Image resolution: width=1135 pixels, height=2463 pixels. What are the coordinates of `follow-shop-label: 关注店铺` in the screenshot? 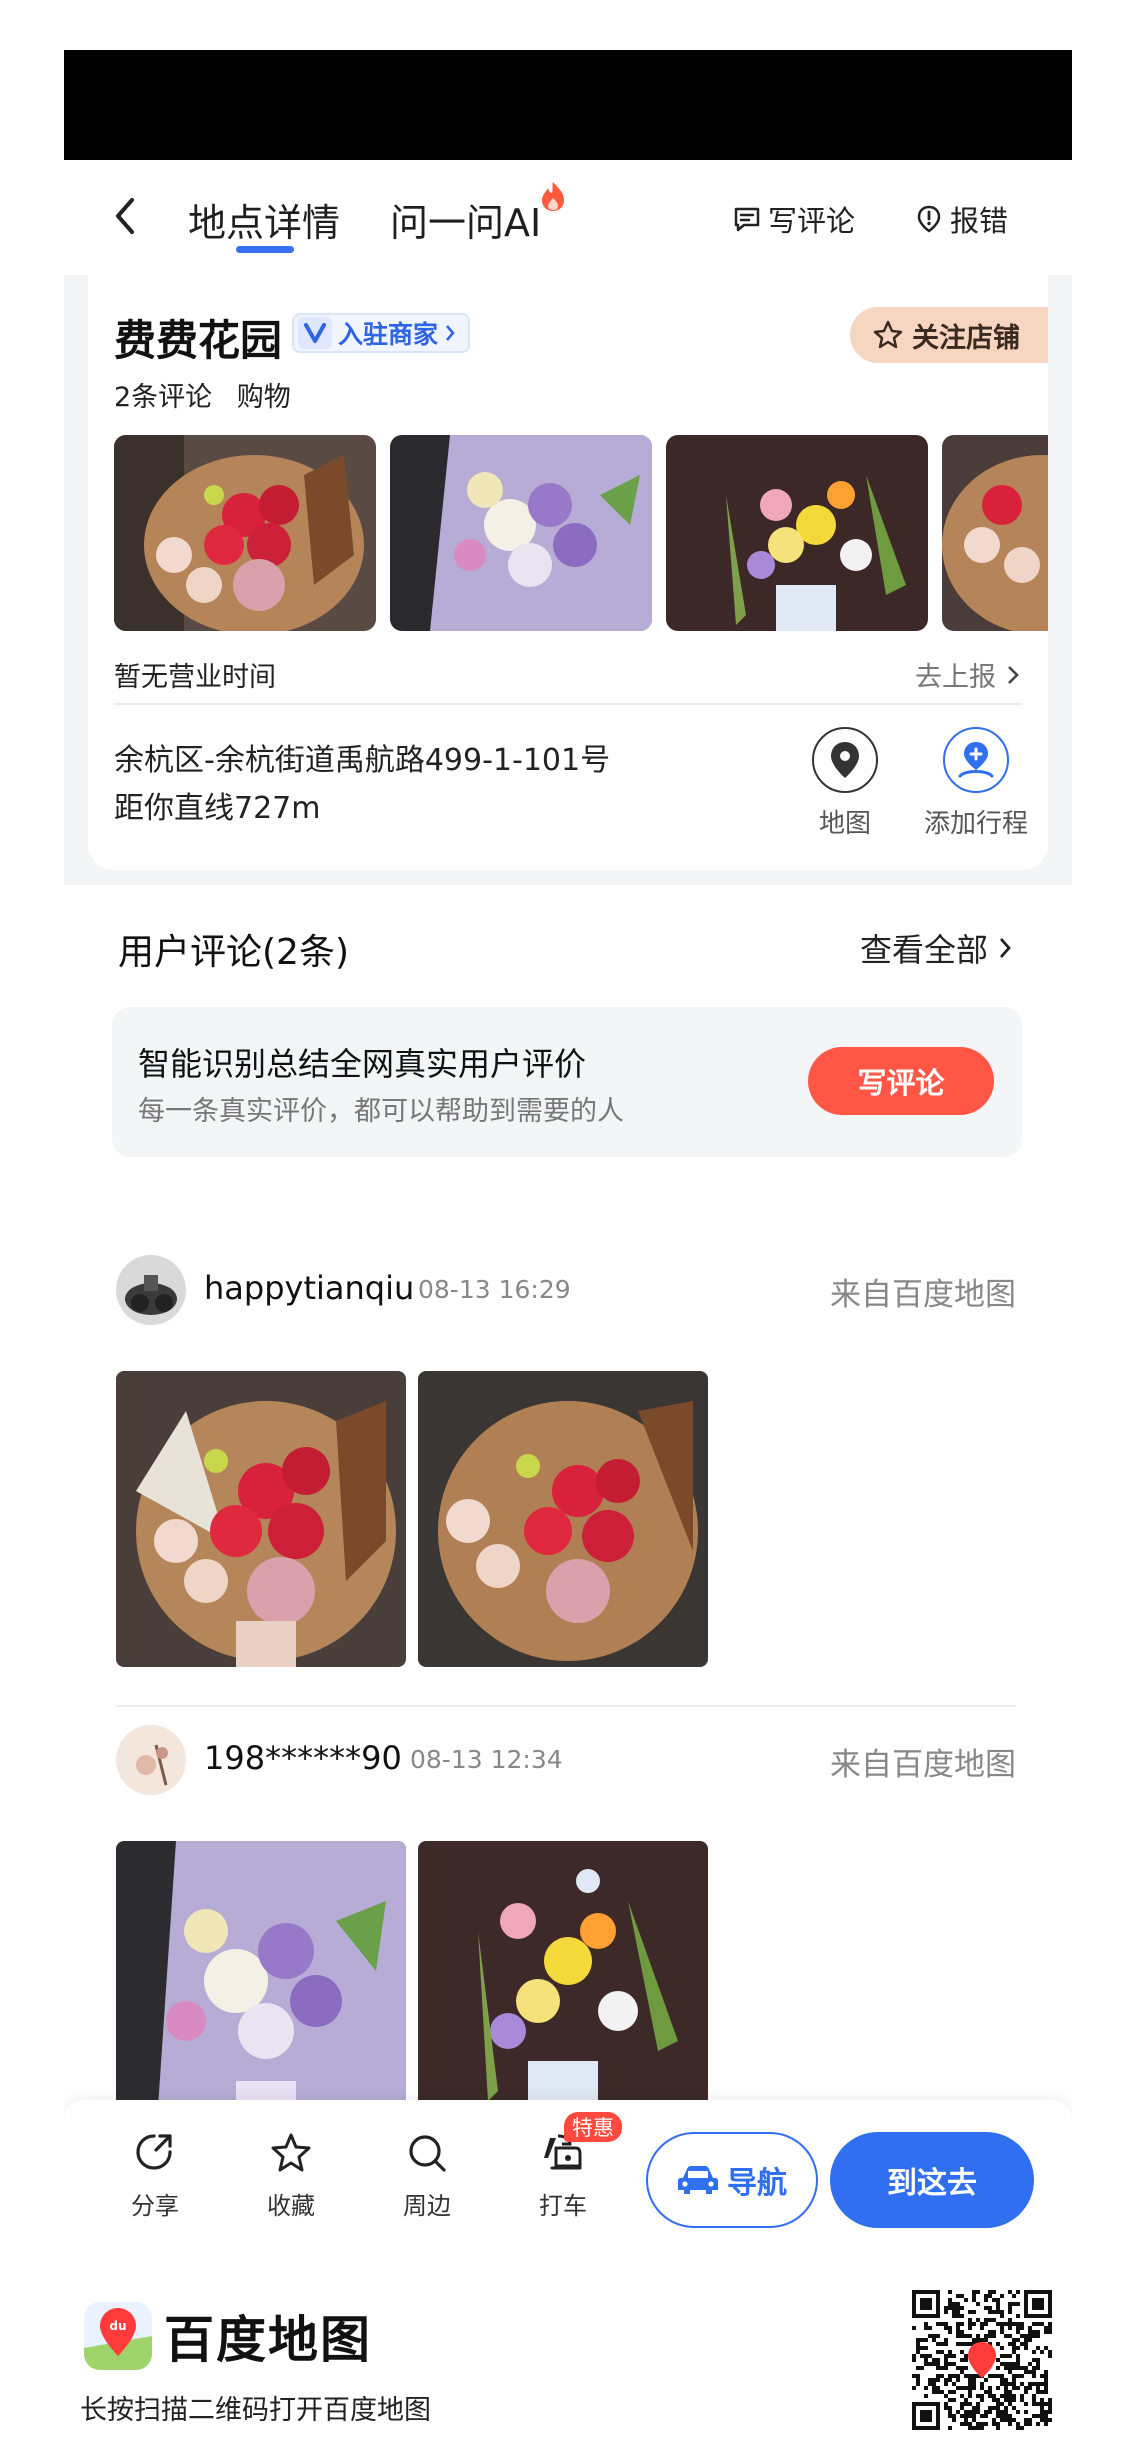 It's located at (966, 338).